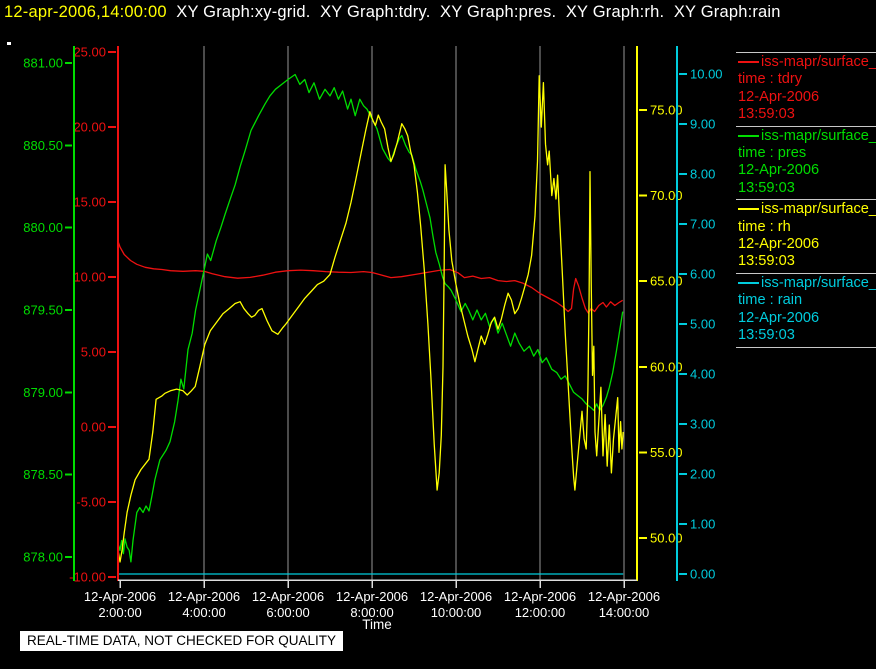 Image resolution: width=876 pixels, height=669 pixels. What do you see at coordinates (119, 612) in the screenshot?
I see `x-tick-time-label: 2:00:00` at bounding box center [119, 612].